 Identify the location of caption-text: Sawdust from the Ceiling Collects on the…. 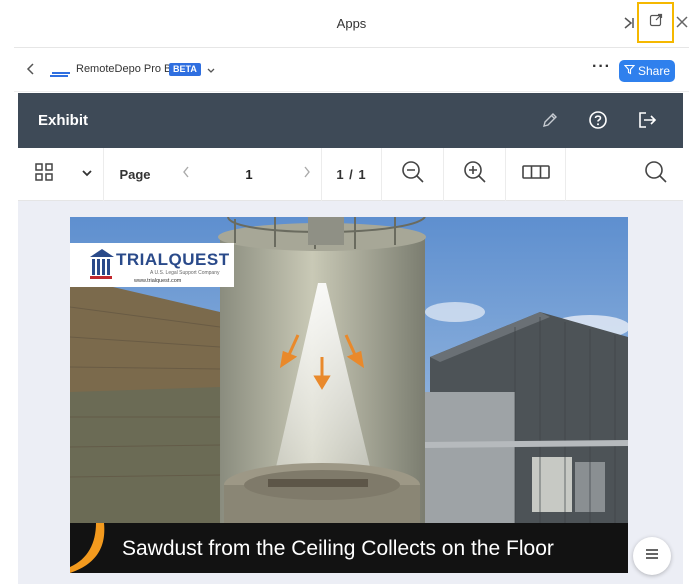
(338, 548).